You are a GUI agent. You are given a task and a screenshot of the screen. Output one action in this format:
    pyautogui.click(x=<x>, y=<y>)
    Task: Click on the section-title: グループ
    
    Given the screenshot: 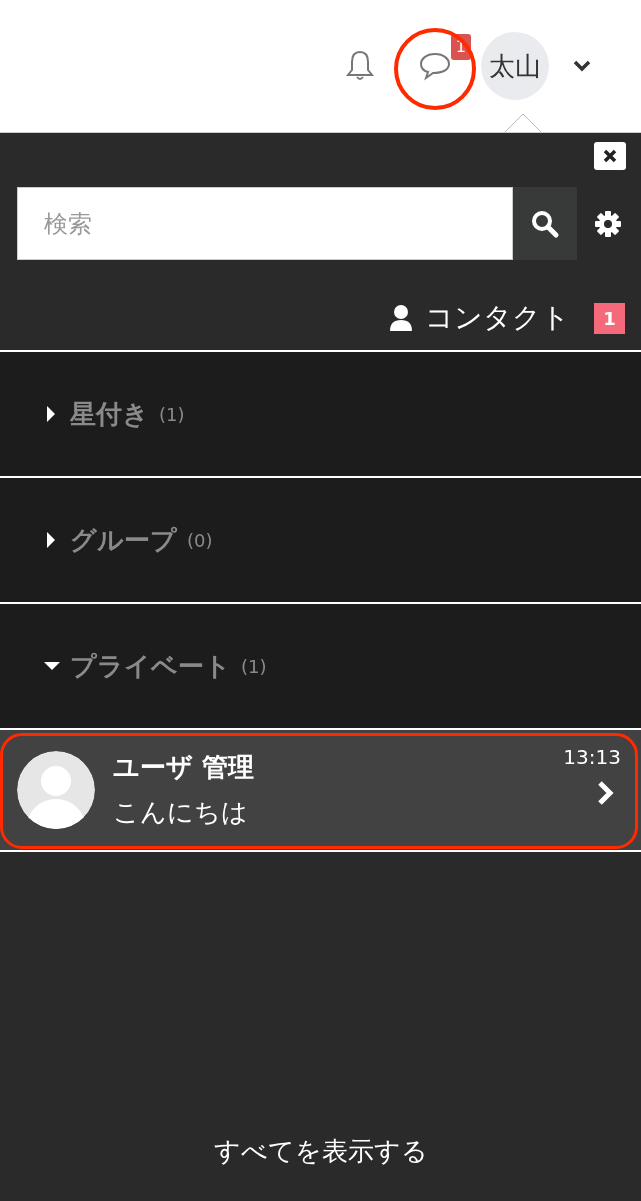 What is the action you would take?
    pyautogui.click(x=123, y=540)
    